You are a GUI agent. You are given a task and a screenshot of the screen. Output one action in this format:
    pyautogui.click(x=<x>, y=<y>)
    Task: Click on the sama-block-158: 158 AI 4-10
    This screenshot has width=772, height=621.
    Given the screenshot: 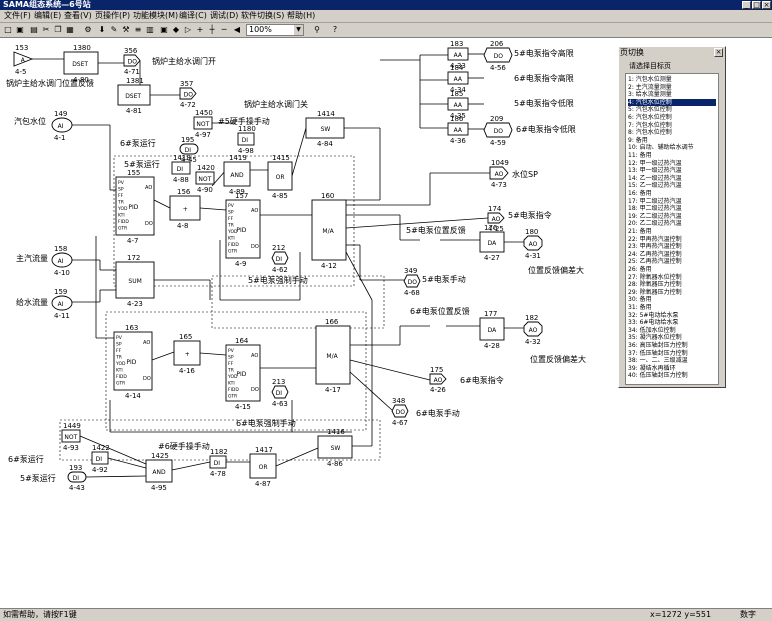 What is the action you would take?
    pyautogui.click(x=62, y=261)
    